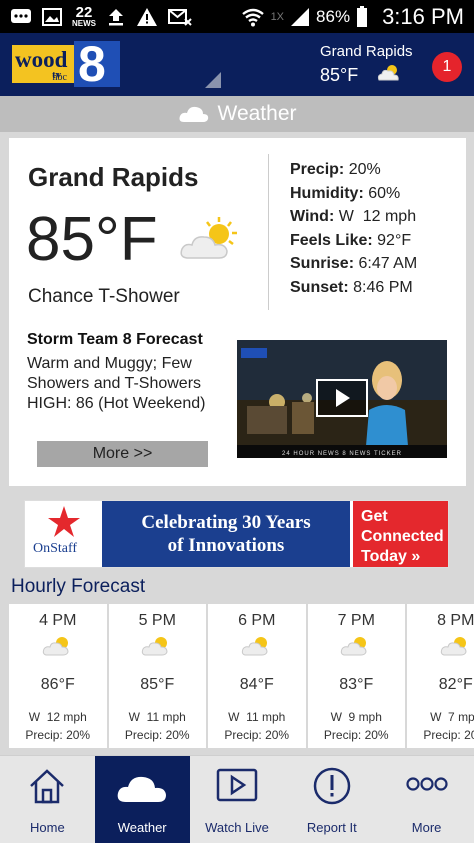 The image size is (474, 843). Describe the element at coordinates (402, 536) in the screenshot. I see `ad-cta-line-2: Connected` at that location.